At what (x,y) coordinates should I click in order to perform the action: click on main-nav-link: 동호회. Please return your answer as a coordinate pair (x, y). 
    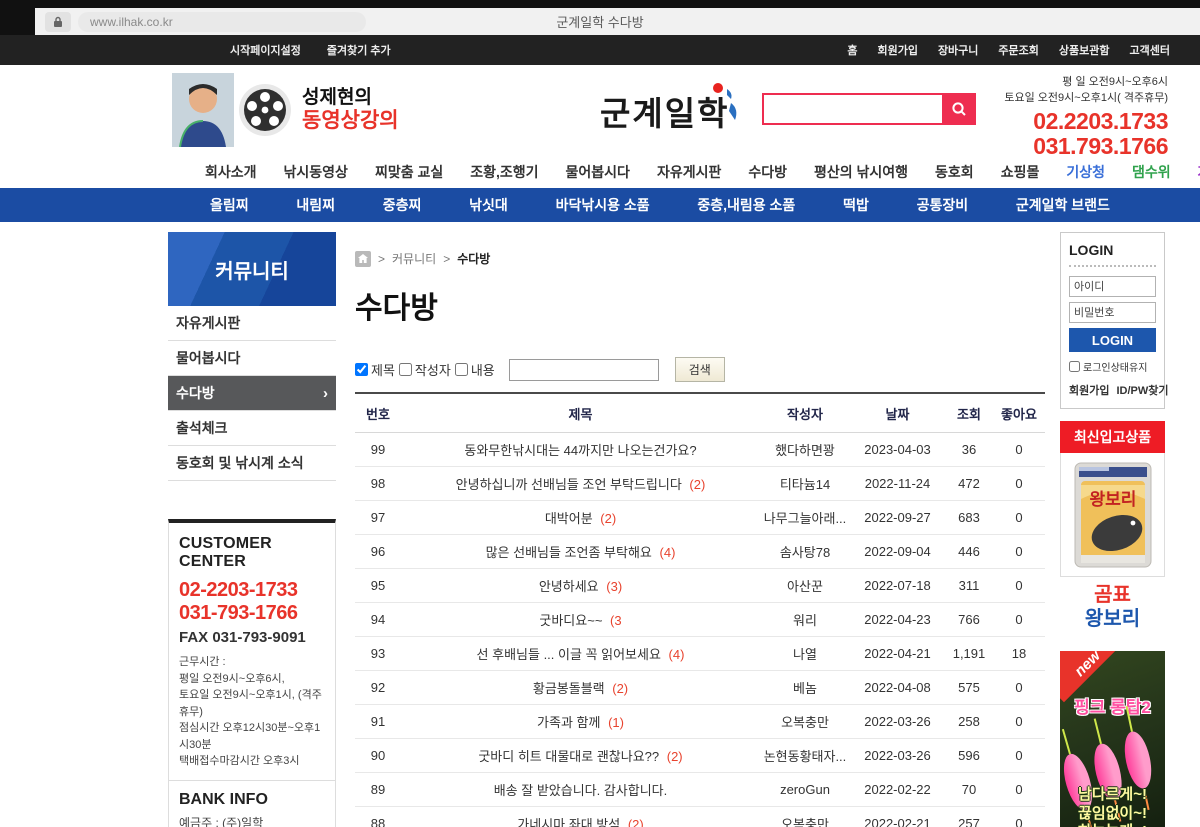
    Looking at the image, I should click on (954, 172).